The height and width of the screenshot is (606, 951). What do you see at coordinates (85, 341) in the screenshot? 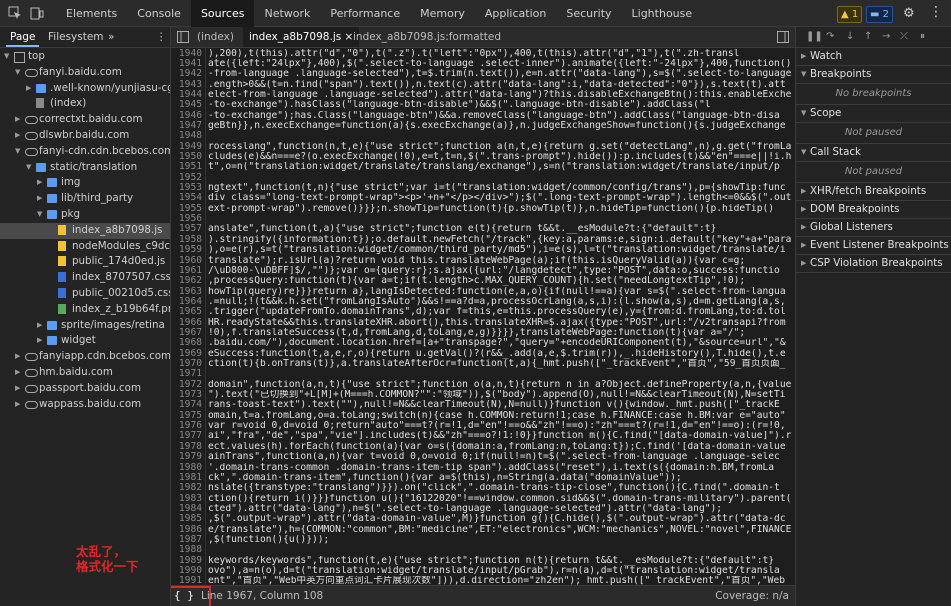
I see `tree-item: ▶ widget` at bounding box center [85, 341].